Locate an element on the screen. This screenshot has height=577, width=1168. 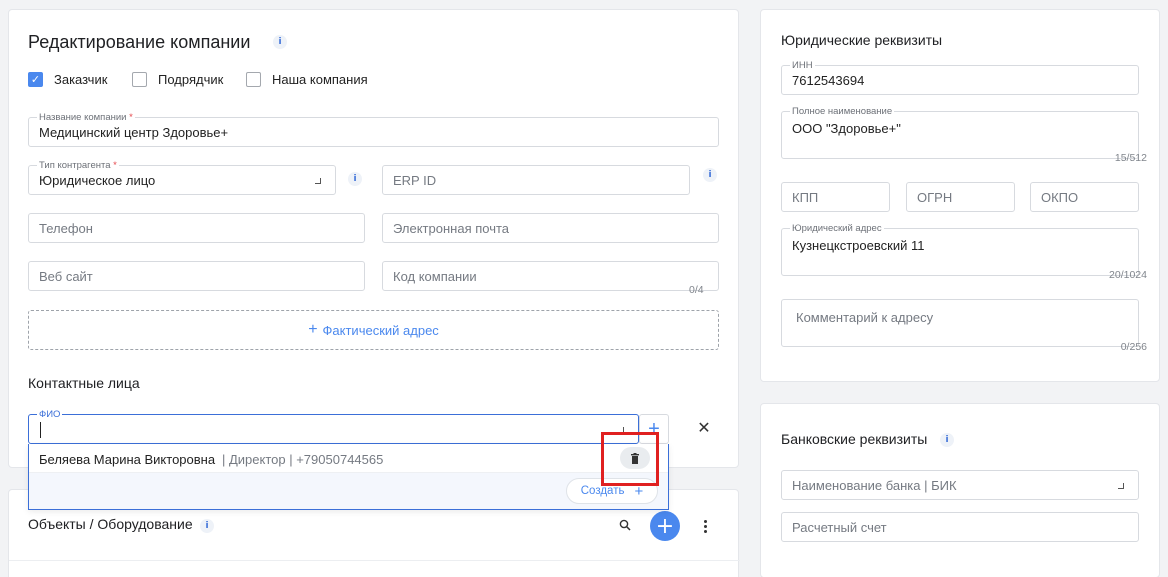
checkbox-label: Наша компания is located at coordinates (320, 79).